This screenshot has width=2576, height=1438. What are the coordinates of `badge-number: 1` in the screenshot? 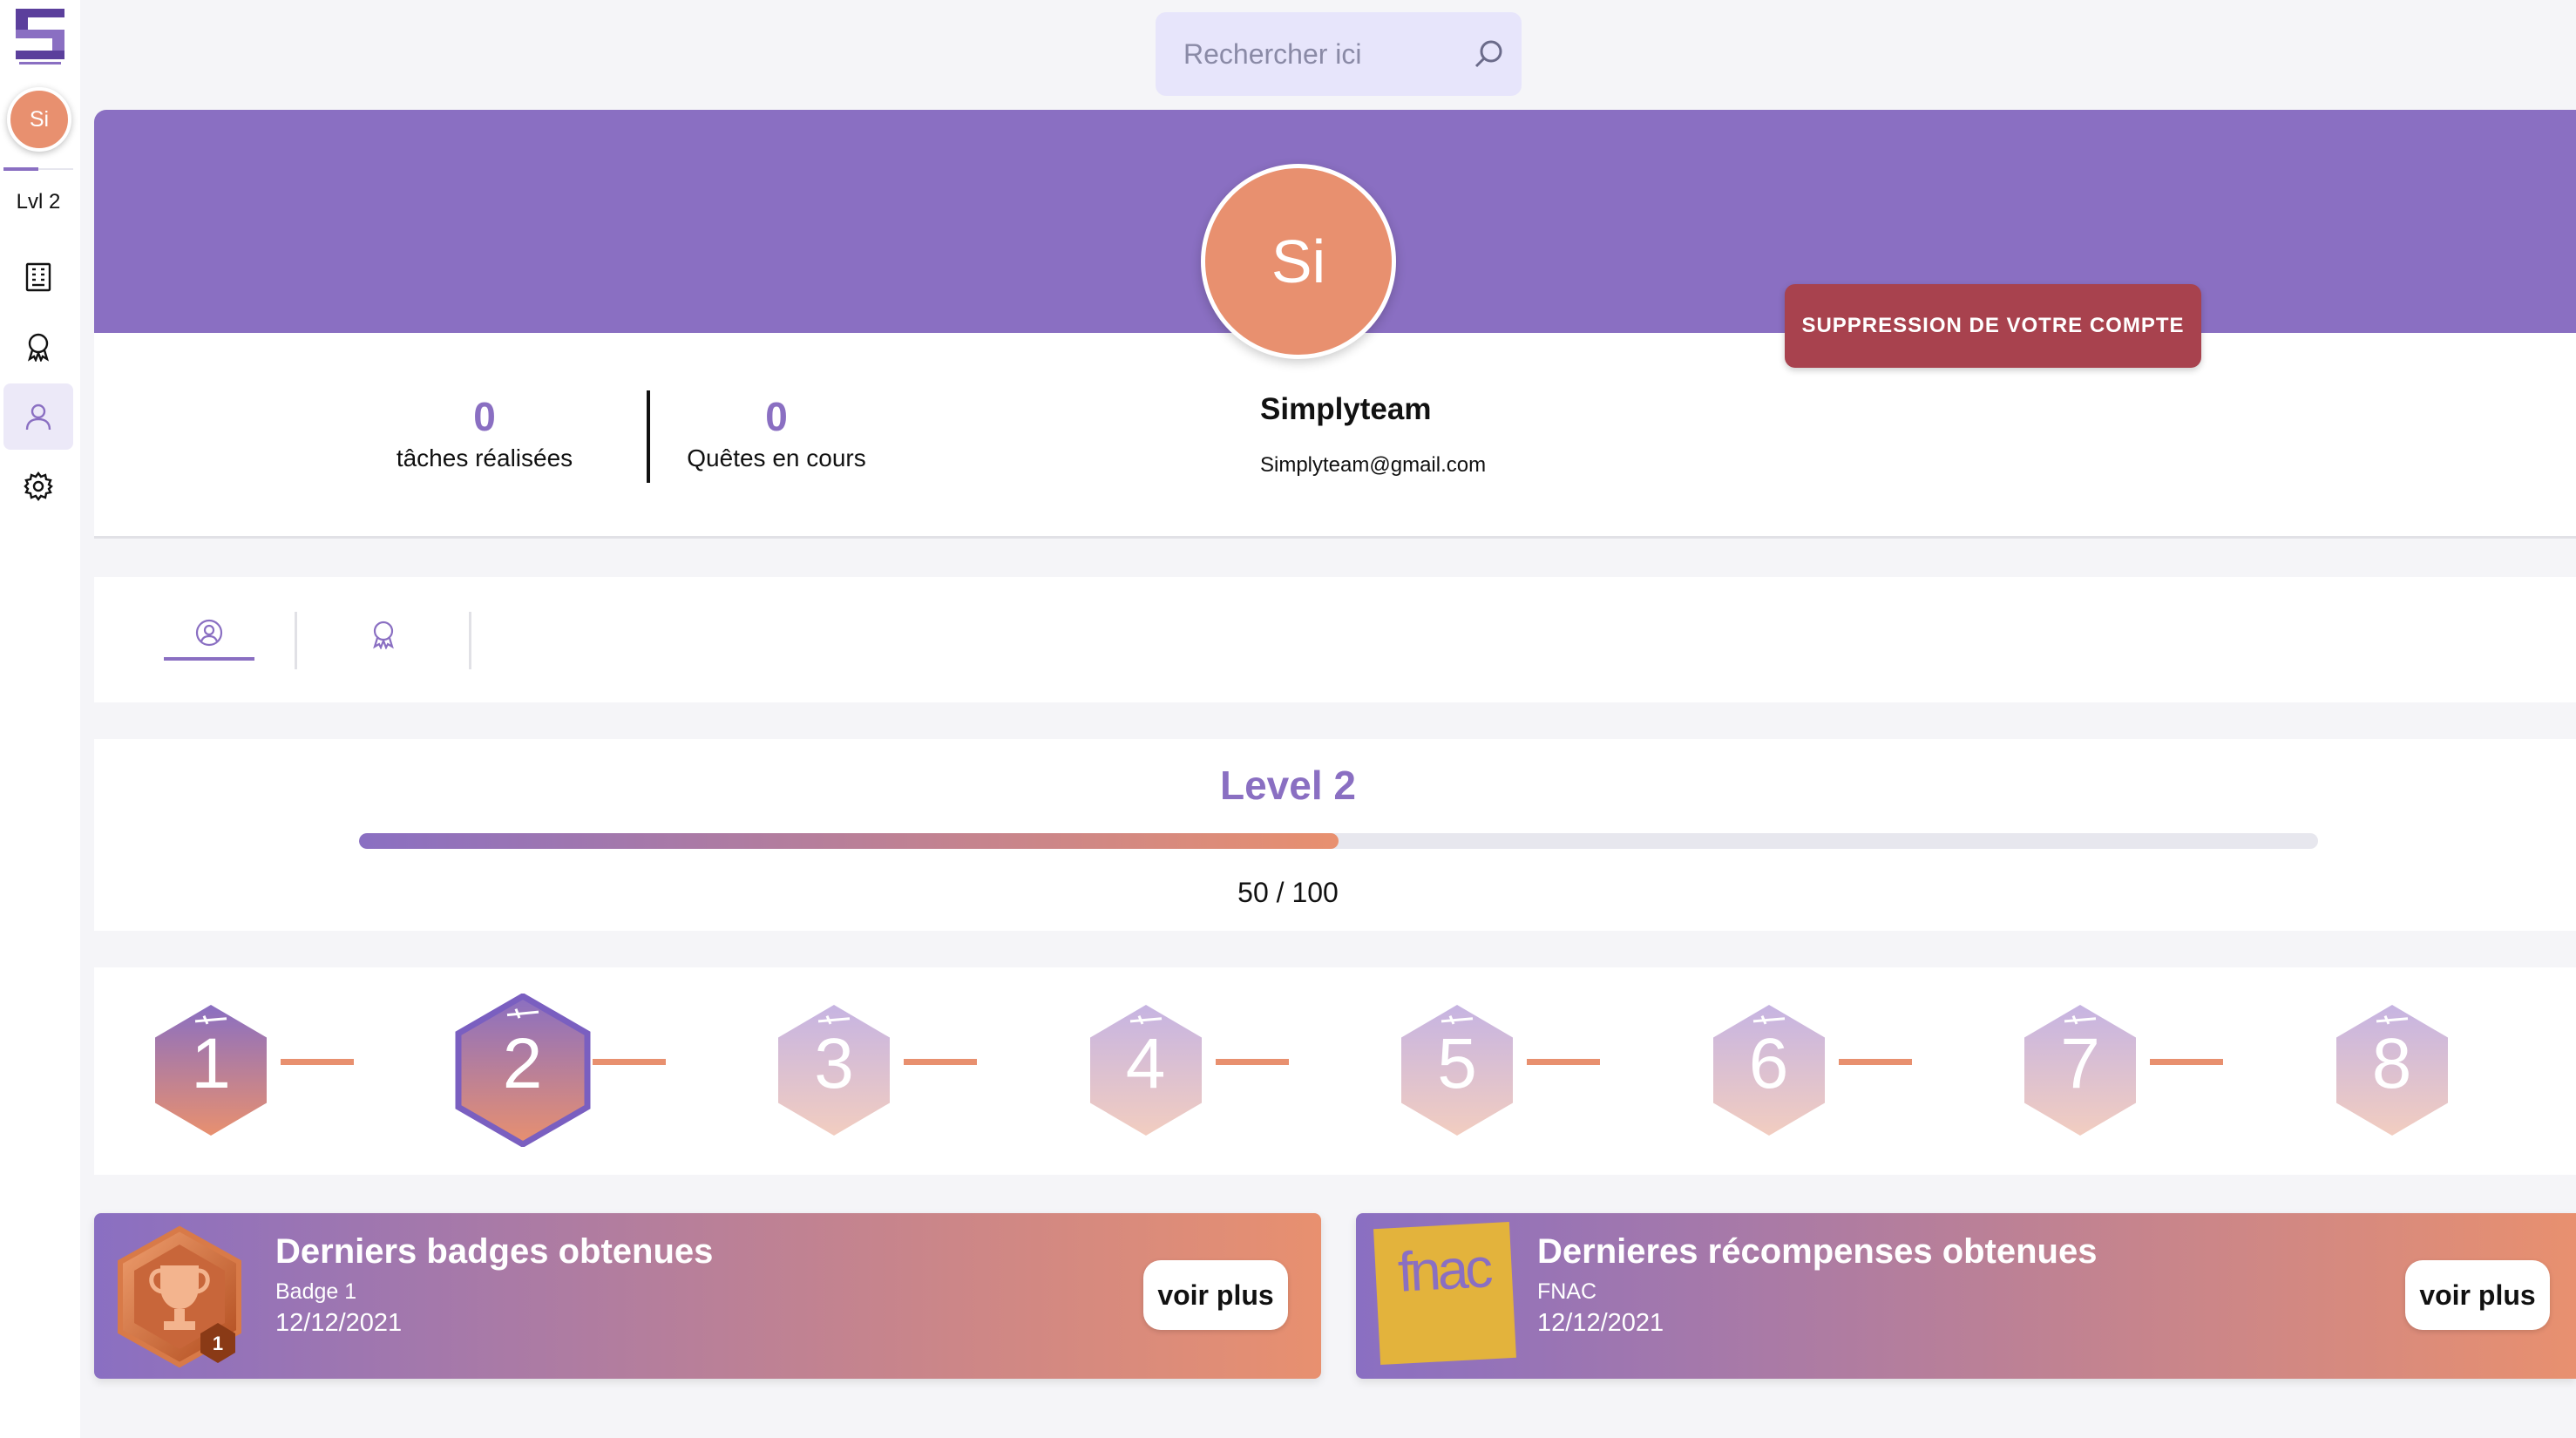 It's located at (218, 1343).